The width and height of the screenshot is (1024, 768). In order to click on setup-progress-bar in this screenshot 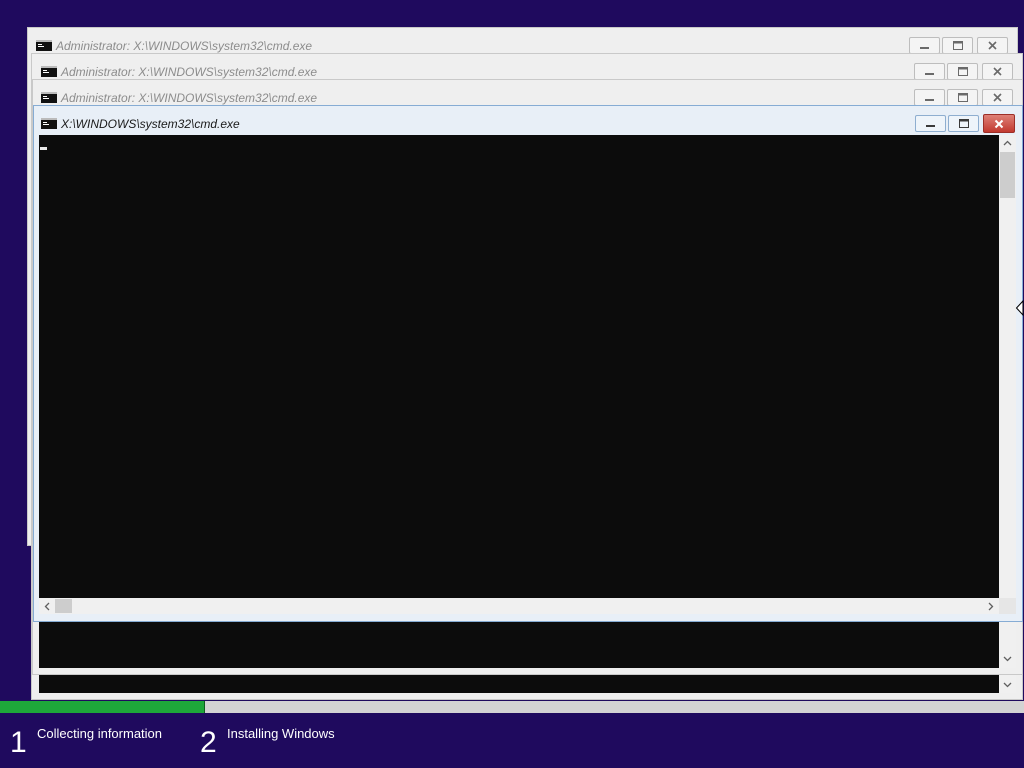, I will do `click(512, 707)`.